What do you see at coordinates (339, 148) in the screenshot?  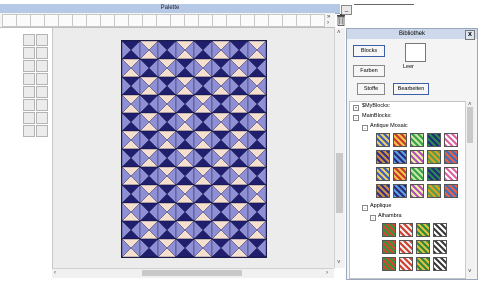 I see `canvas-vertical-scrollbar: ˄ ˅` at bounding box center [339, 148].